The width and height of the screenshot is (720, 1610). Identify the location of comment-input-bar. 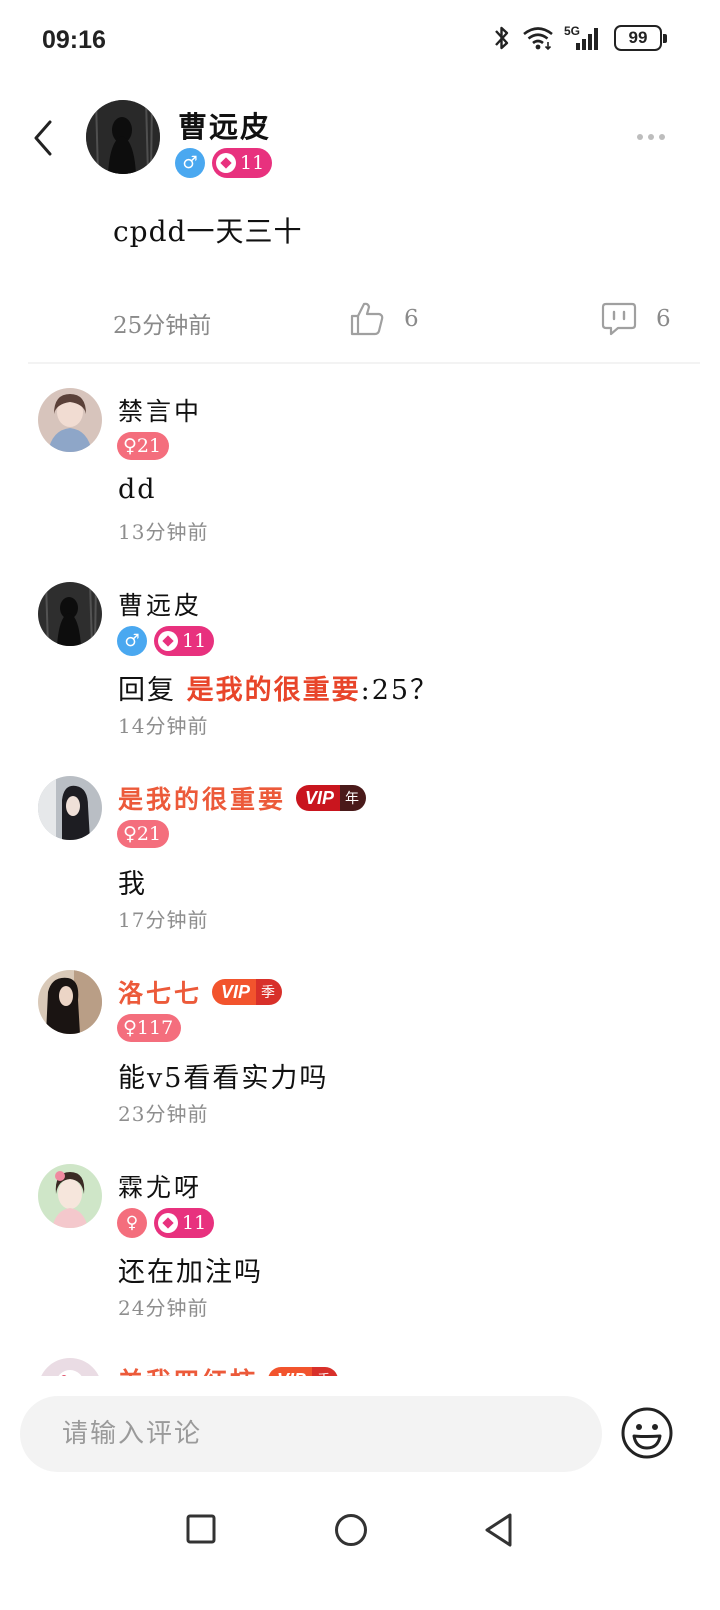
(360, 1436).